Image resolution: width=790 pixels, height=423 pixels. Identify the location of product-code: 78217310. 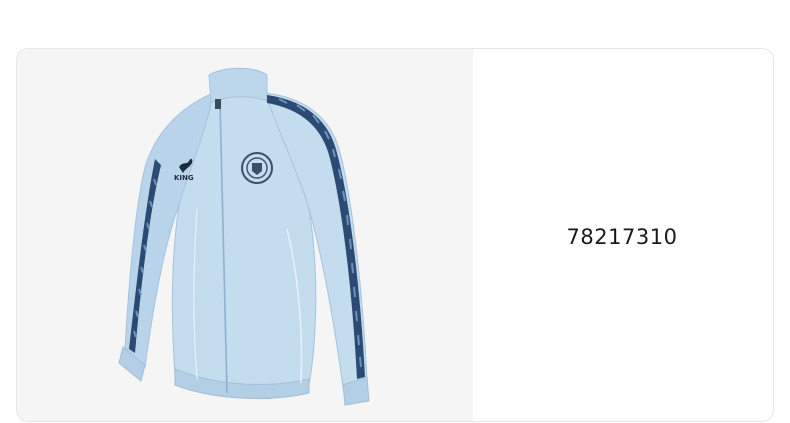
(622, 236).